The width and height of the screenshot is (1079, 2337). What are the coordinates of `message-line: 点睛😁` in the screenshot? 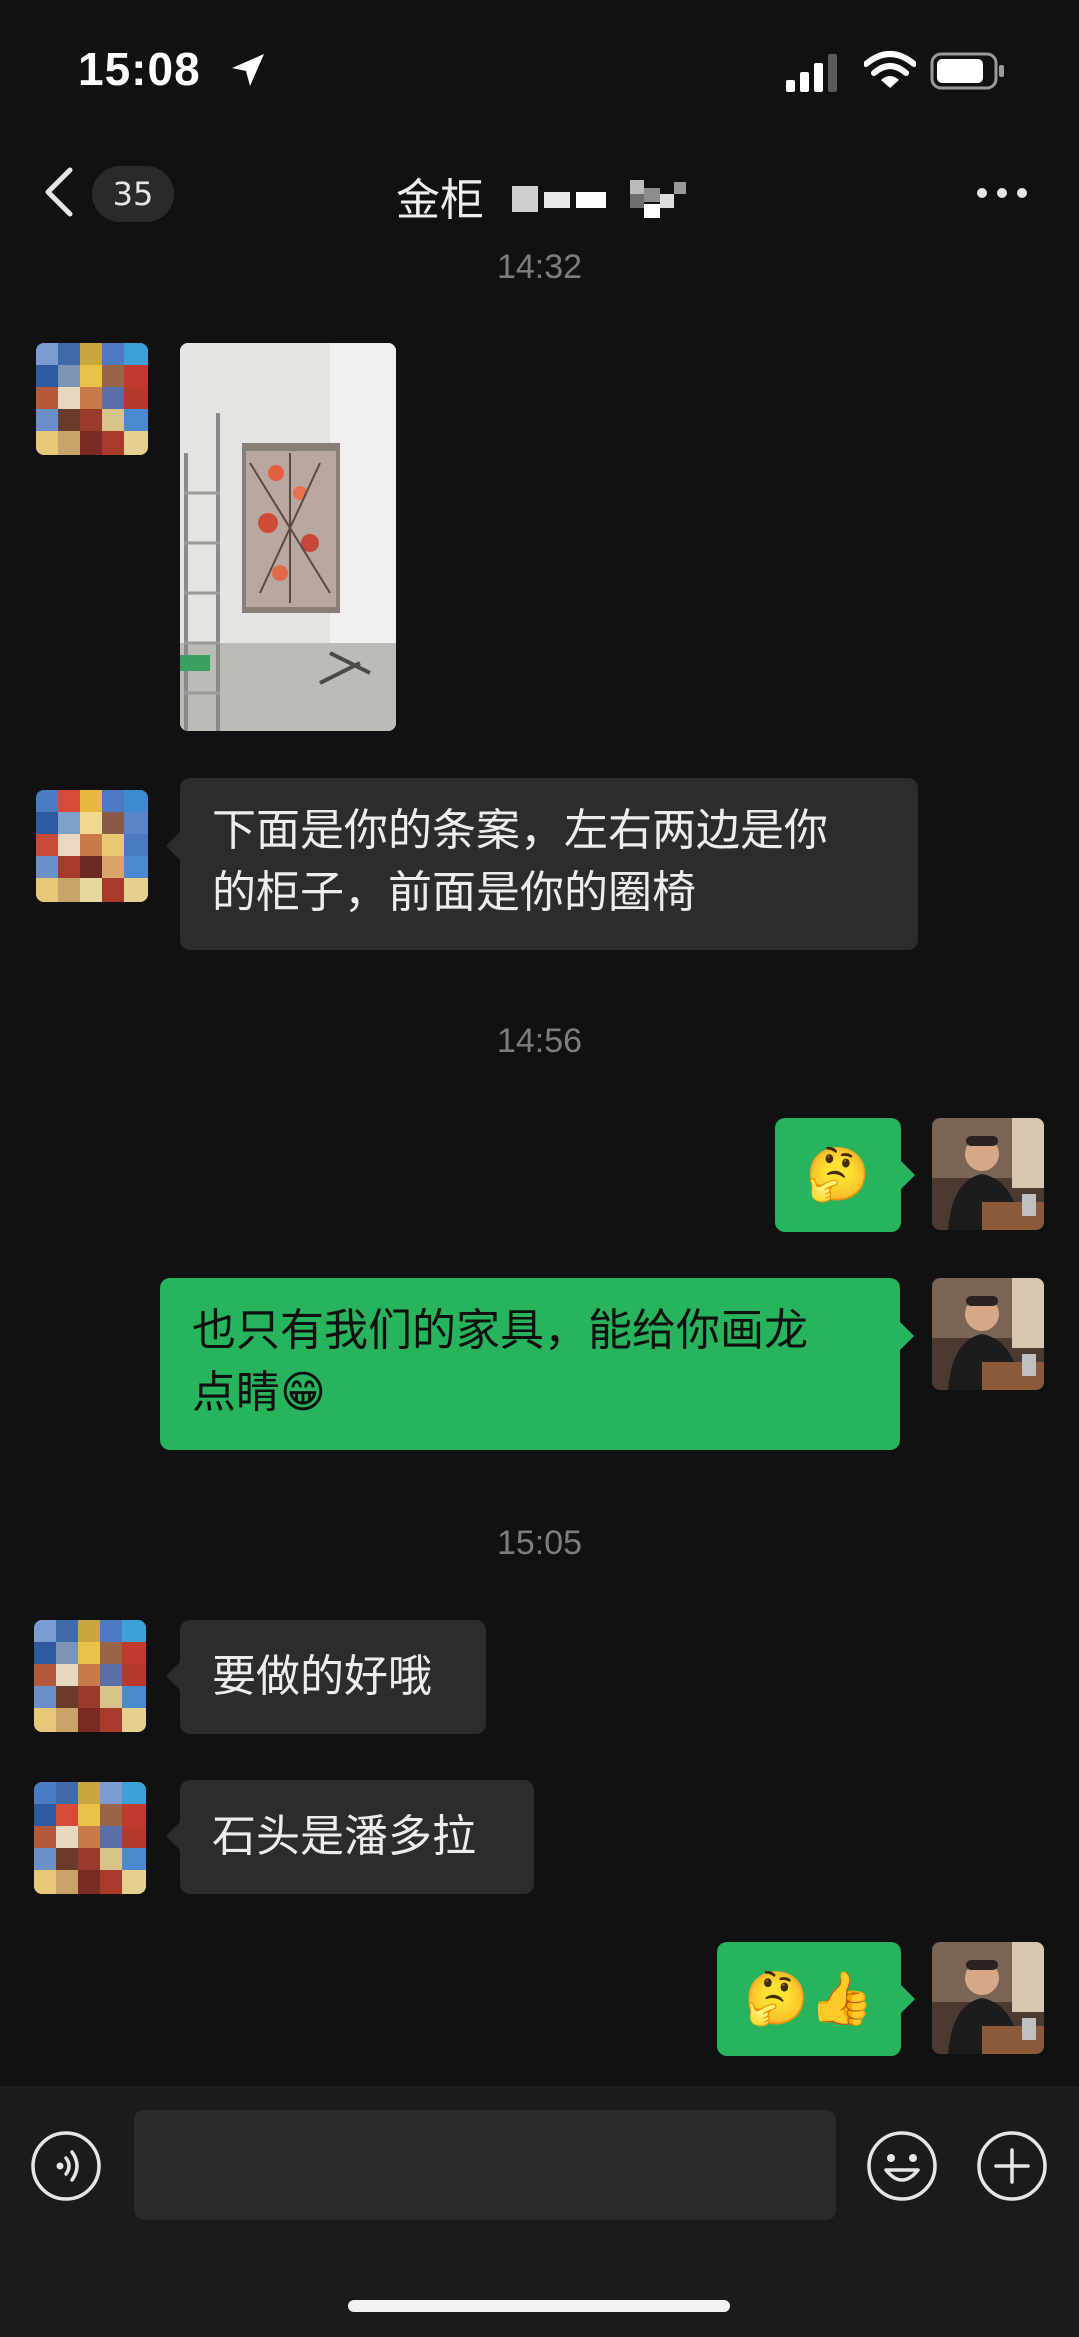 It's located at (259, 1392).